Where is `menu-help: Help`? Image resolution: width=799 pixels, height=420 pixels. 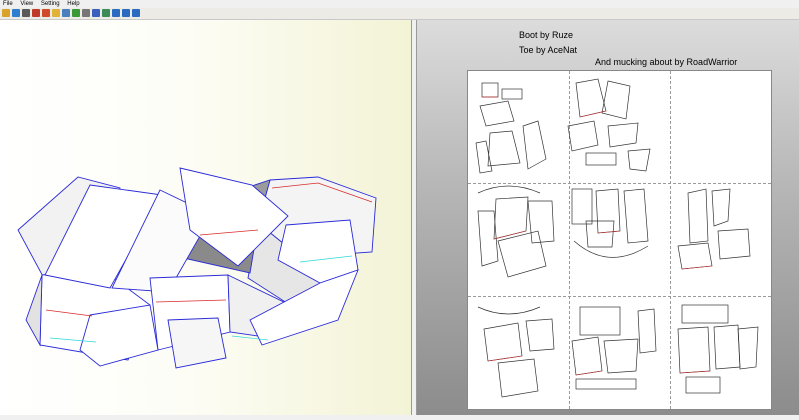
menu-help: Help is located at coordinates (73, 4).